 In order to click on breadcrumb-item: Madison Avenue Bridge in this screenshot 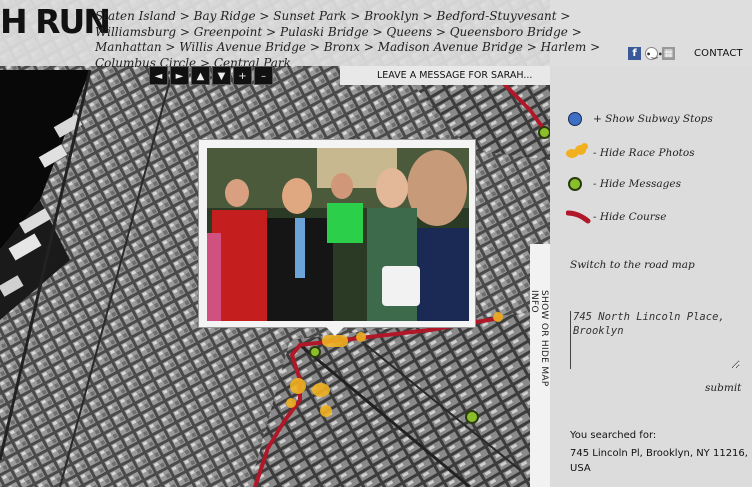, I will do `click(450, 47)`.